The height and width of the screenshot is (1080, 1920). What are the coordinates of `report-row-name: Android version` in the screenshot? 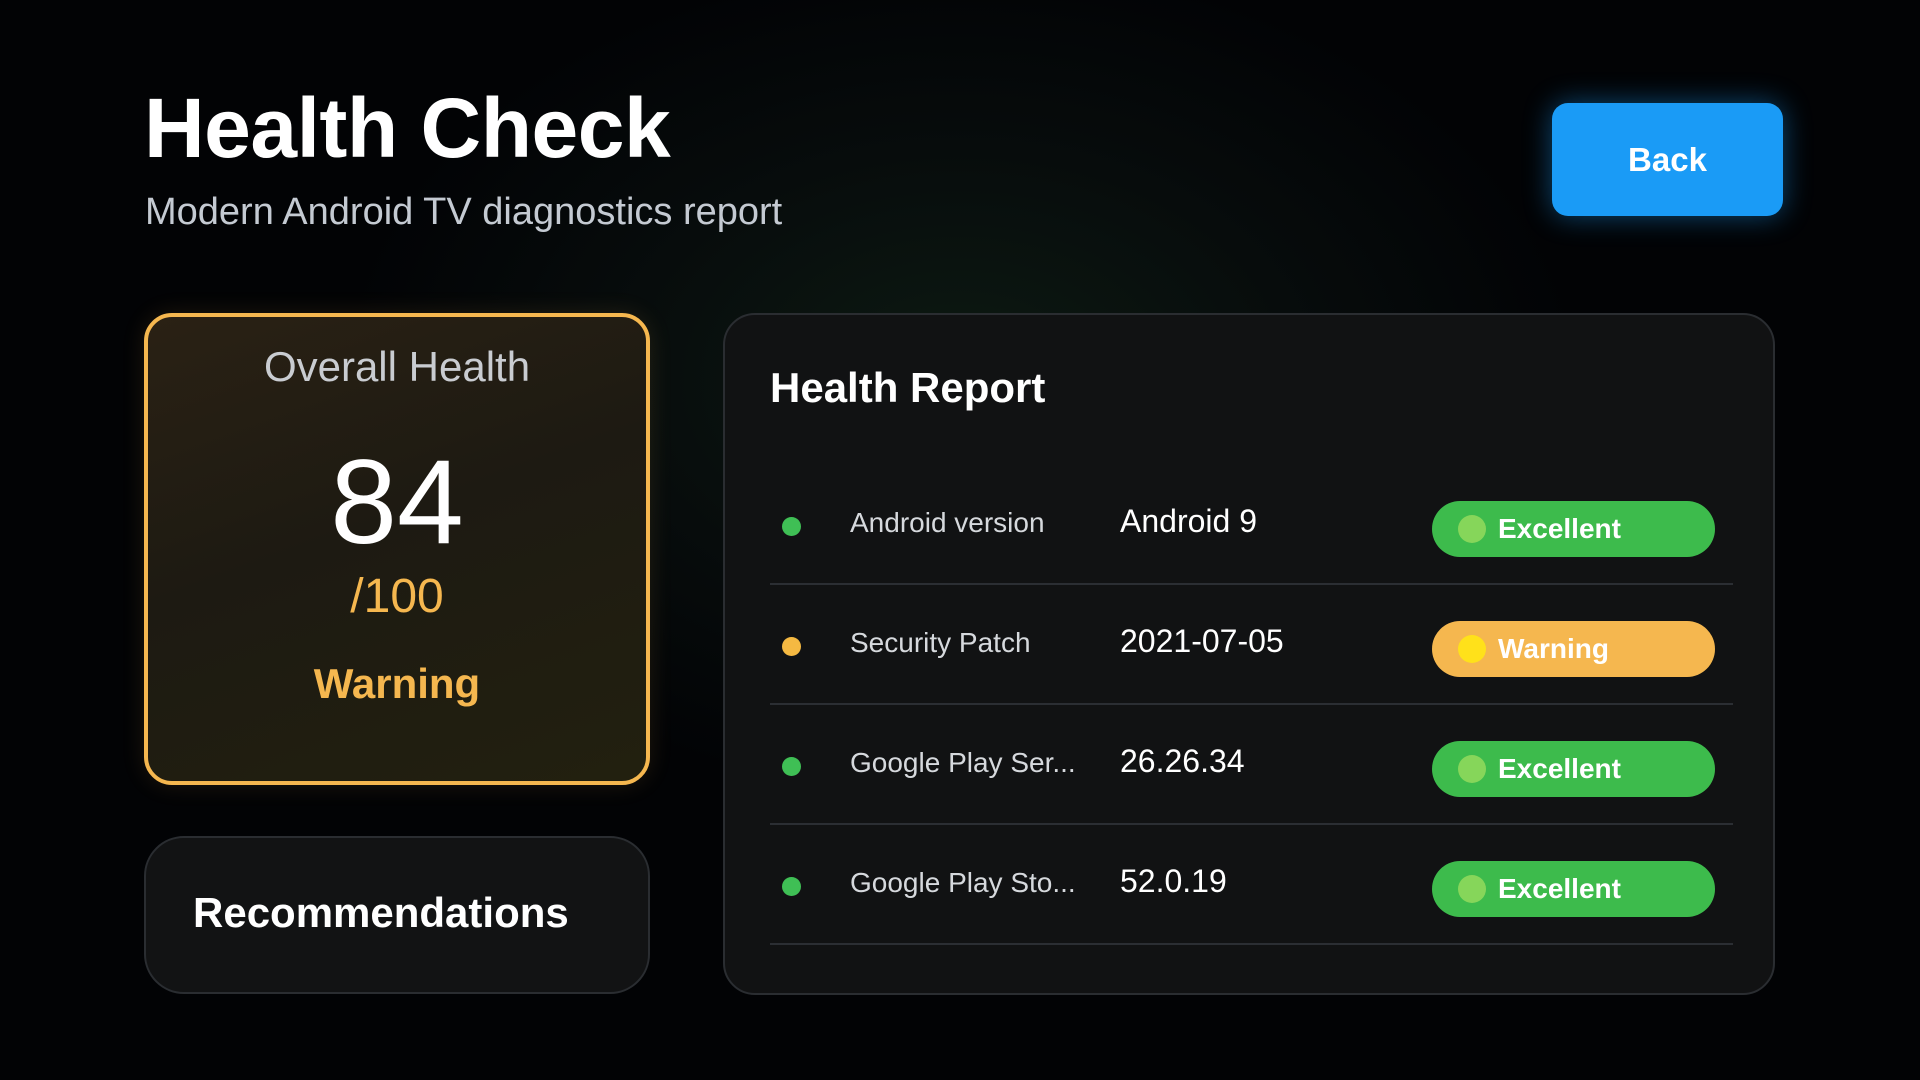 It's located at (947, 522).